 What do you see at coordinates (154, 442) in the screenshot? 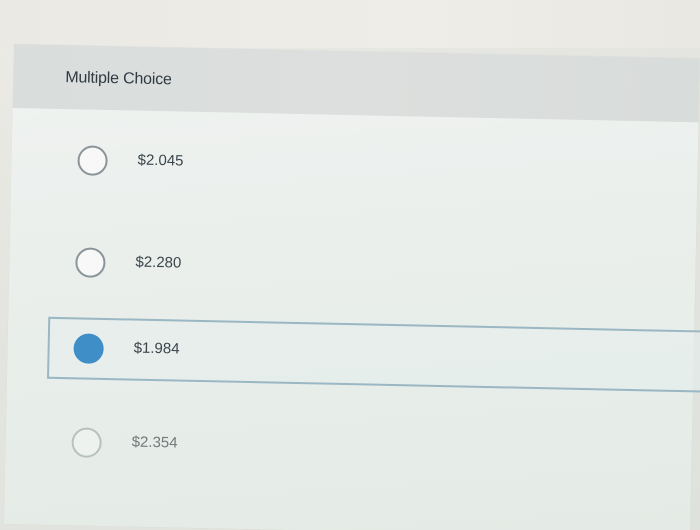
I see `choice-label: $2.354` at bounding box center [154, 442].